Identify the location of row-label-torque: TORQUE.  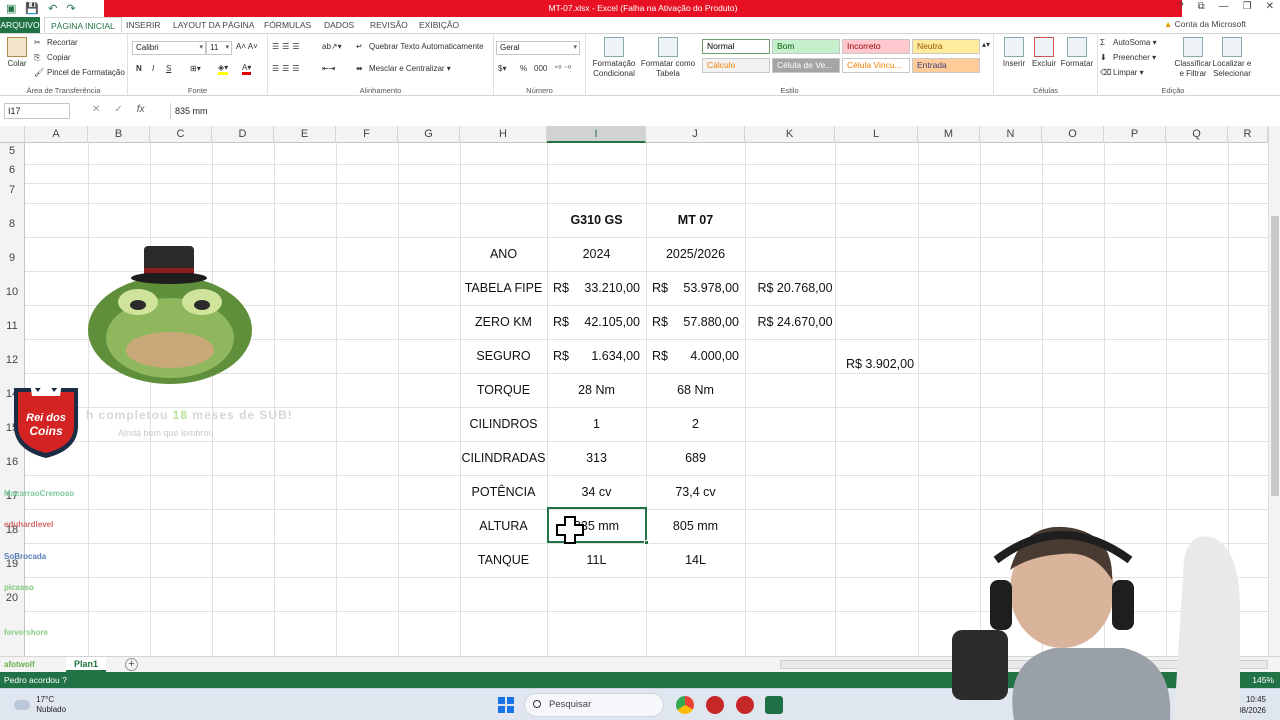
(503, 390).